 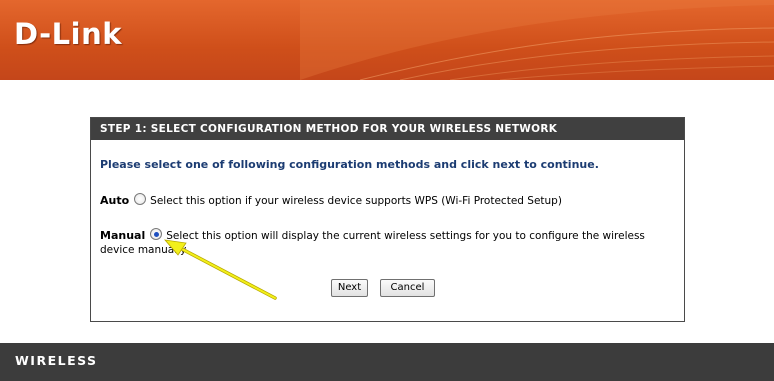 I want to click on footer-bar: WIRELESS, so click(x=387, y=362).